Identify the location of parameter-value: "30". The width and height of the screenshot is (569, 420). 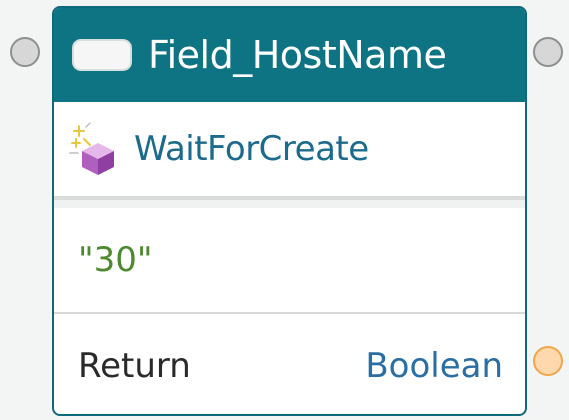
(115, 260).